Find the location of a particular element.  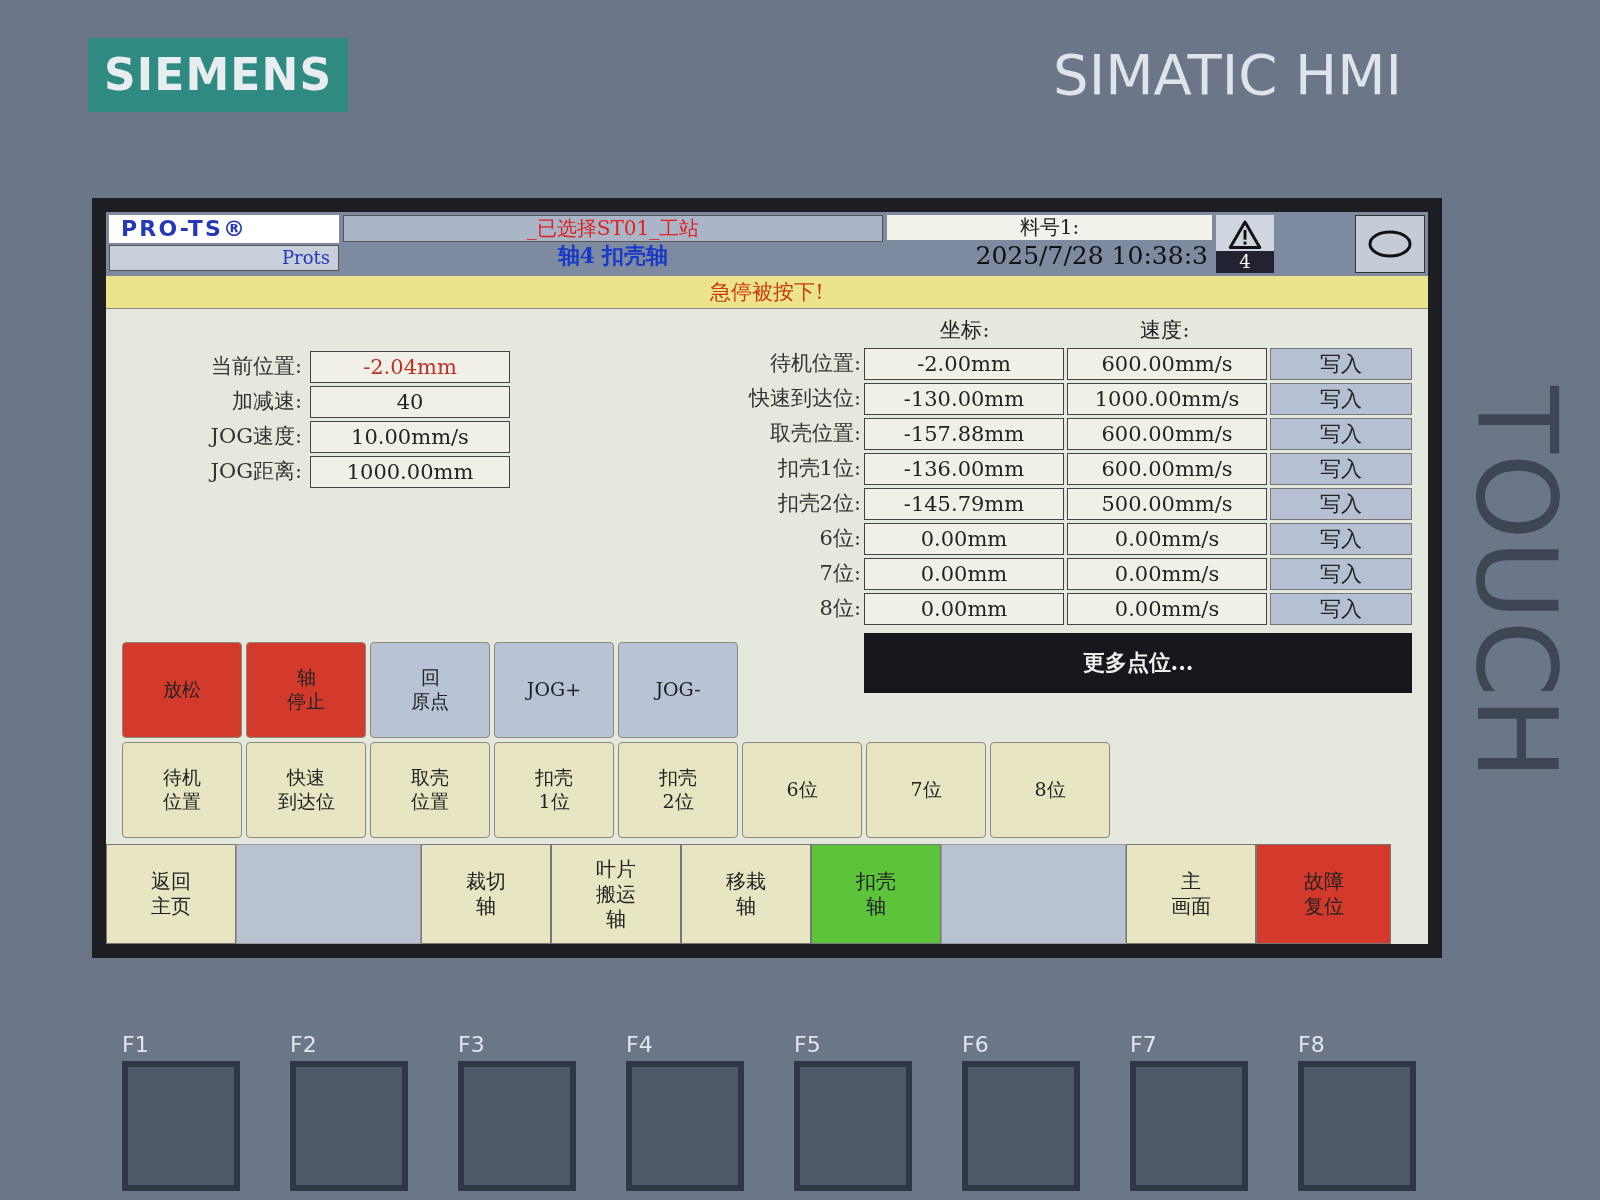

nav-tab: 裁切 轴 is located at coordinates (486, 894).